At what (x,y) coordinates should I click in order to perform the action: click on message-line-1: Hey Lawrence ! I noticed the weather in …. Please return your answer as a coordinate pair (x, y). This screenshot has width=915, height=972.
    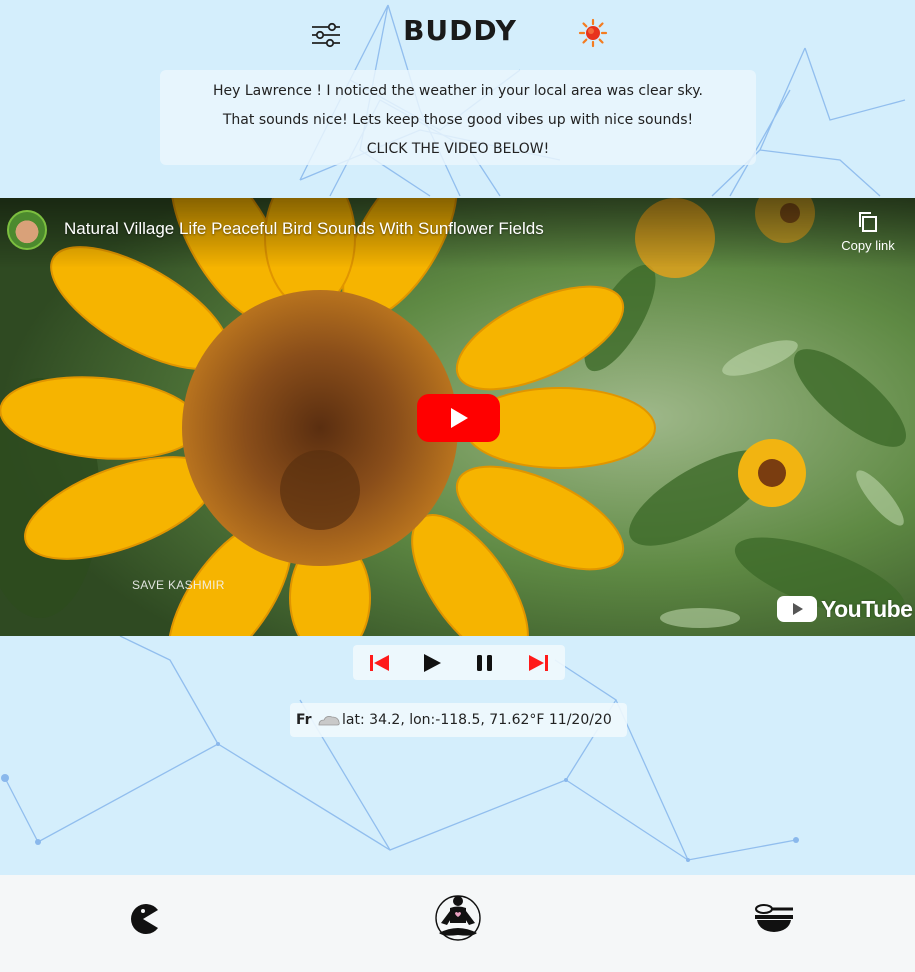
    Looking at the image, I should click on (458, 91).